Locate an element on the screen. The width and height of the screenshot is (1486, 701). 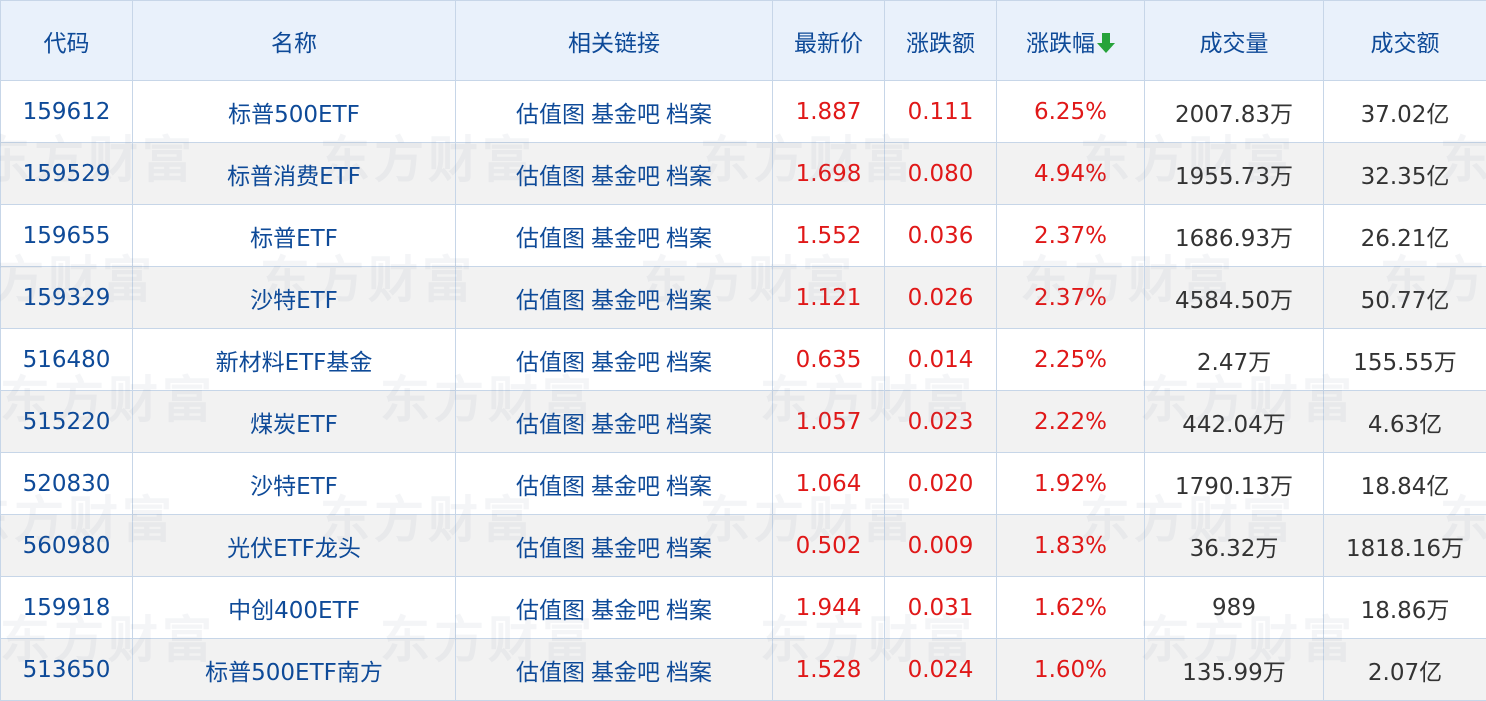
fund-name-link: 标普消费ETF is located at coordinates (294, 174).